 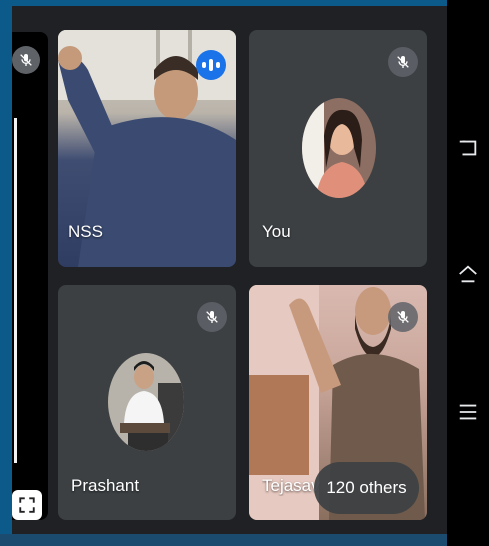 What do you see at coordinates (223, 540) in the screenshot?
I see `bottom-window-edge` at bounding box center [223, 540].